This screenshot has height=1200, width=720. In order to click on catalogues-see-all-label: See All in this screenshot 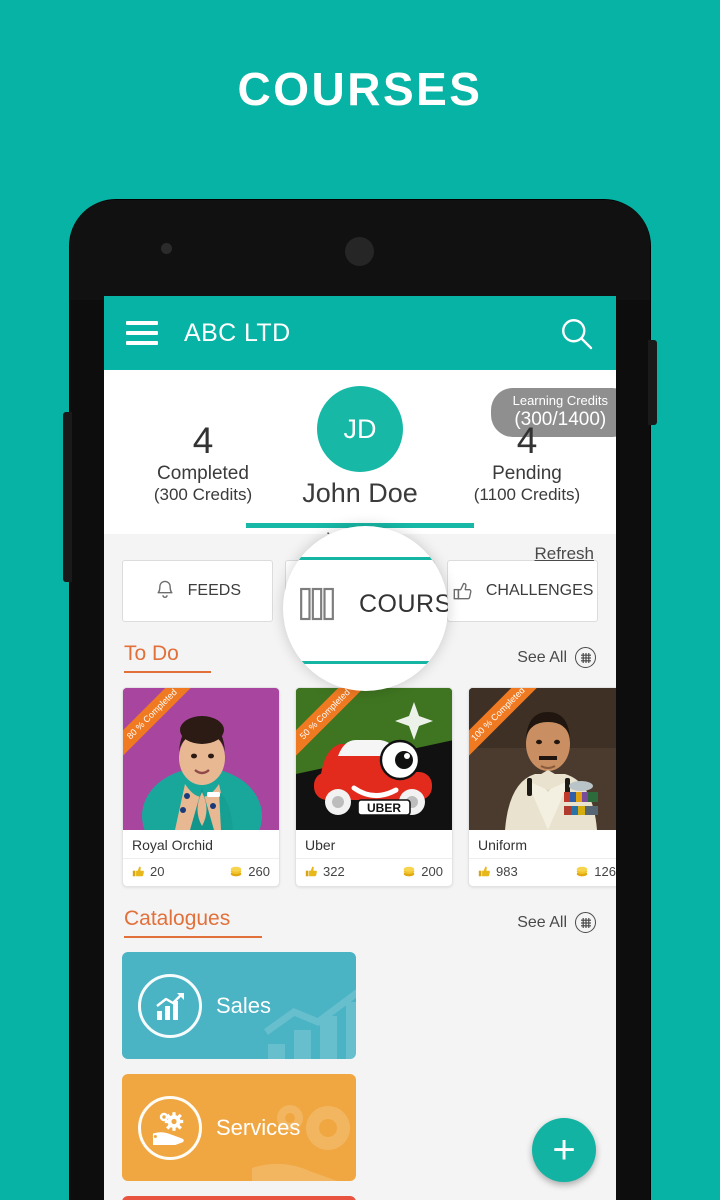, I will do `click(542, 922)`.